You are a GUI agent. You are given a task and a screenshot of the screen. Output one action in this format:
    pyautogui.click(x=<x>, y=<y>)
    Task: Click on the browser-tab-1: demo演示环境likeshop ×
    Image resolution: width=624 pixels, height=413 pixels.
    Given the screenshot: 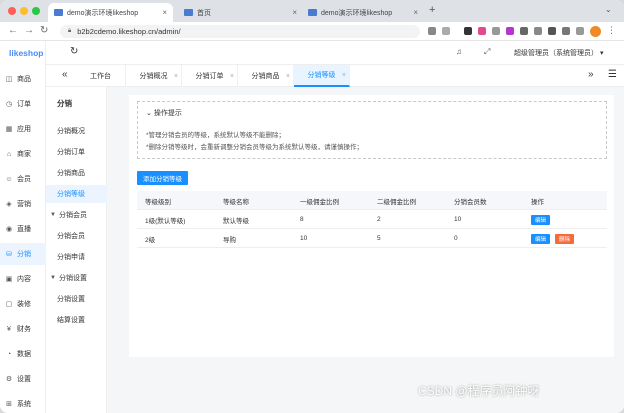 What is the action you would take?
    pyautogui.click(x=110, y=12)
    